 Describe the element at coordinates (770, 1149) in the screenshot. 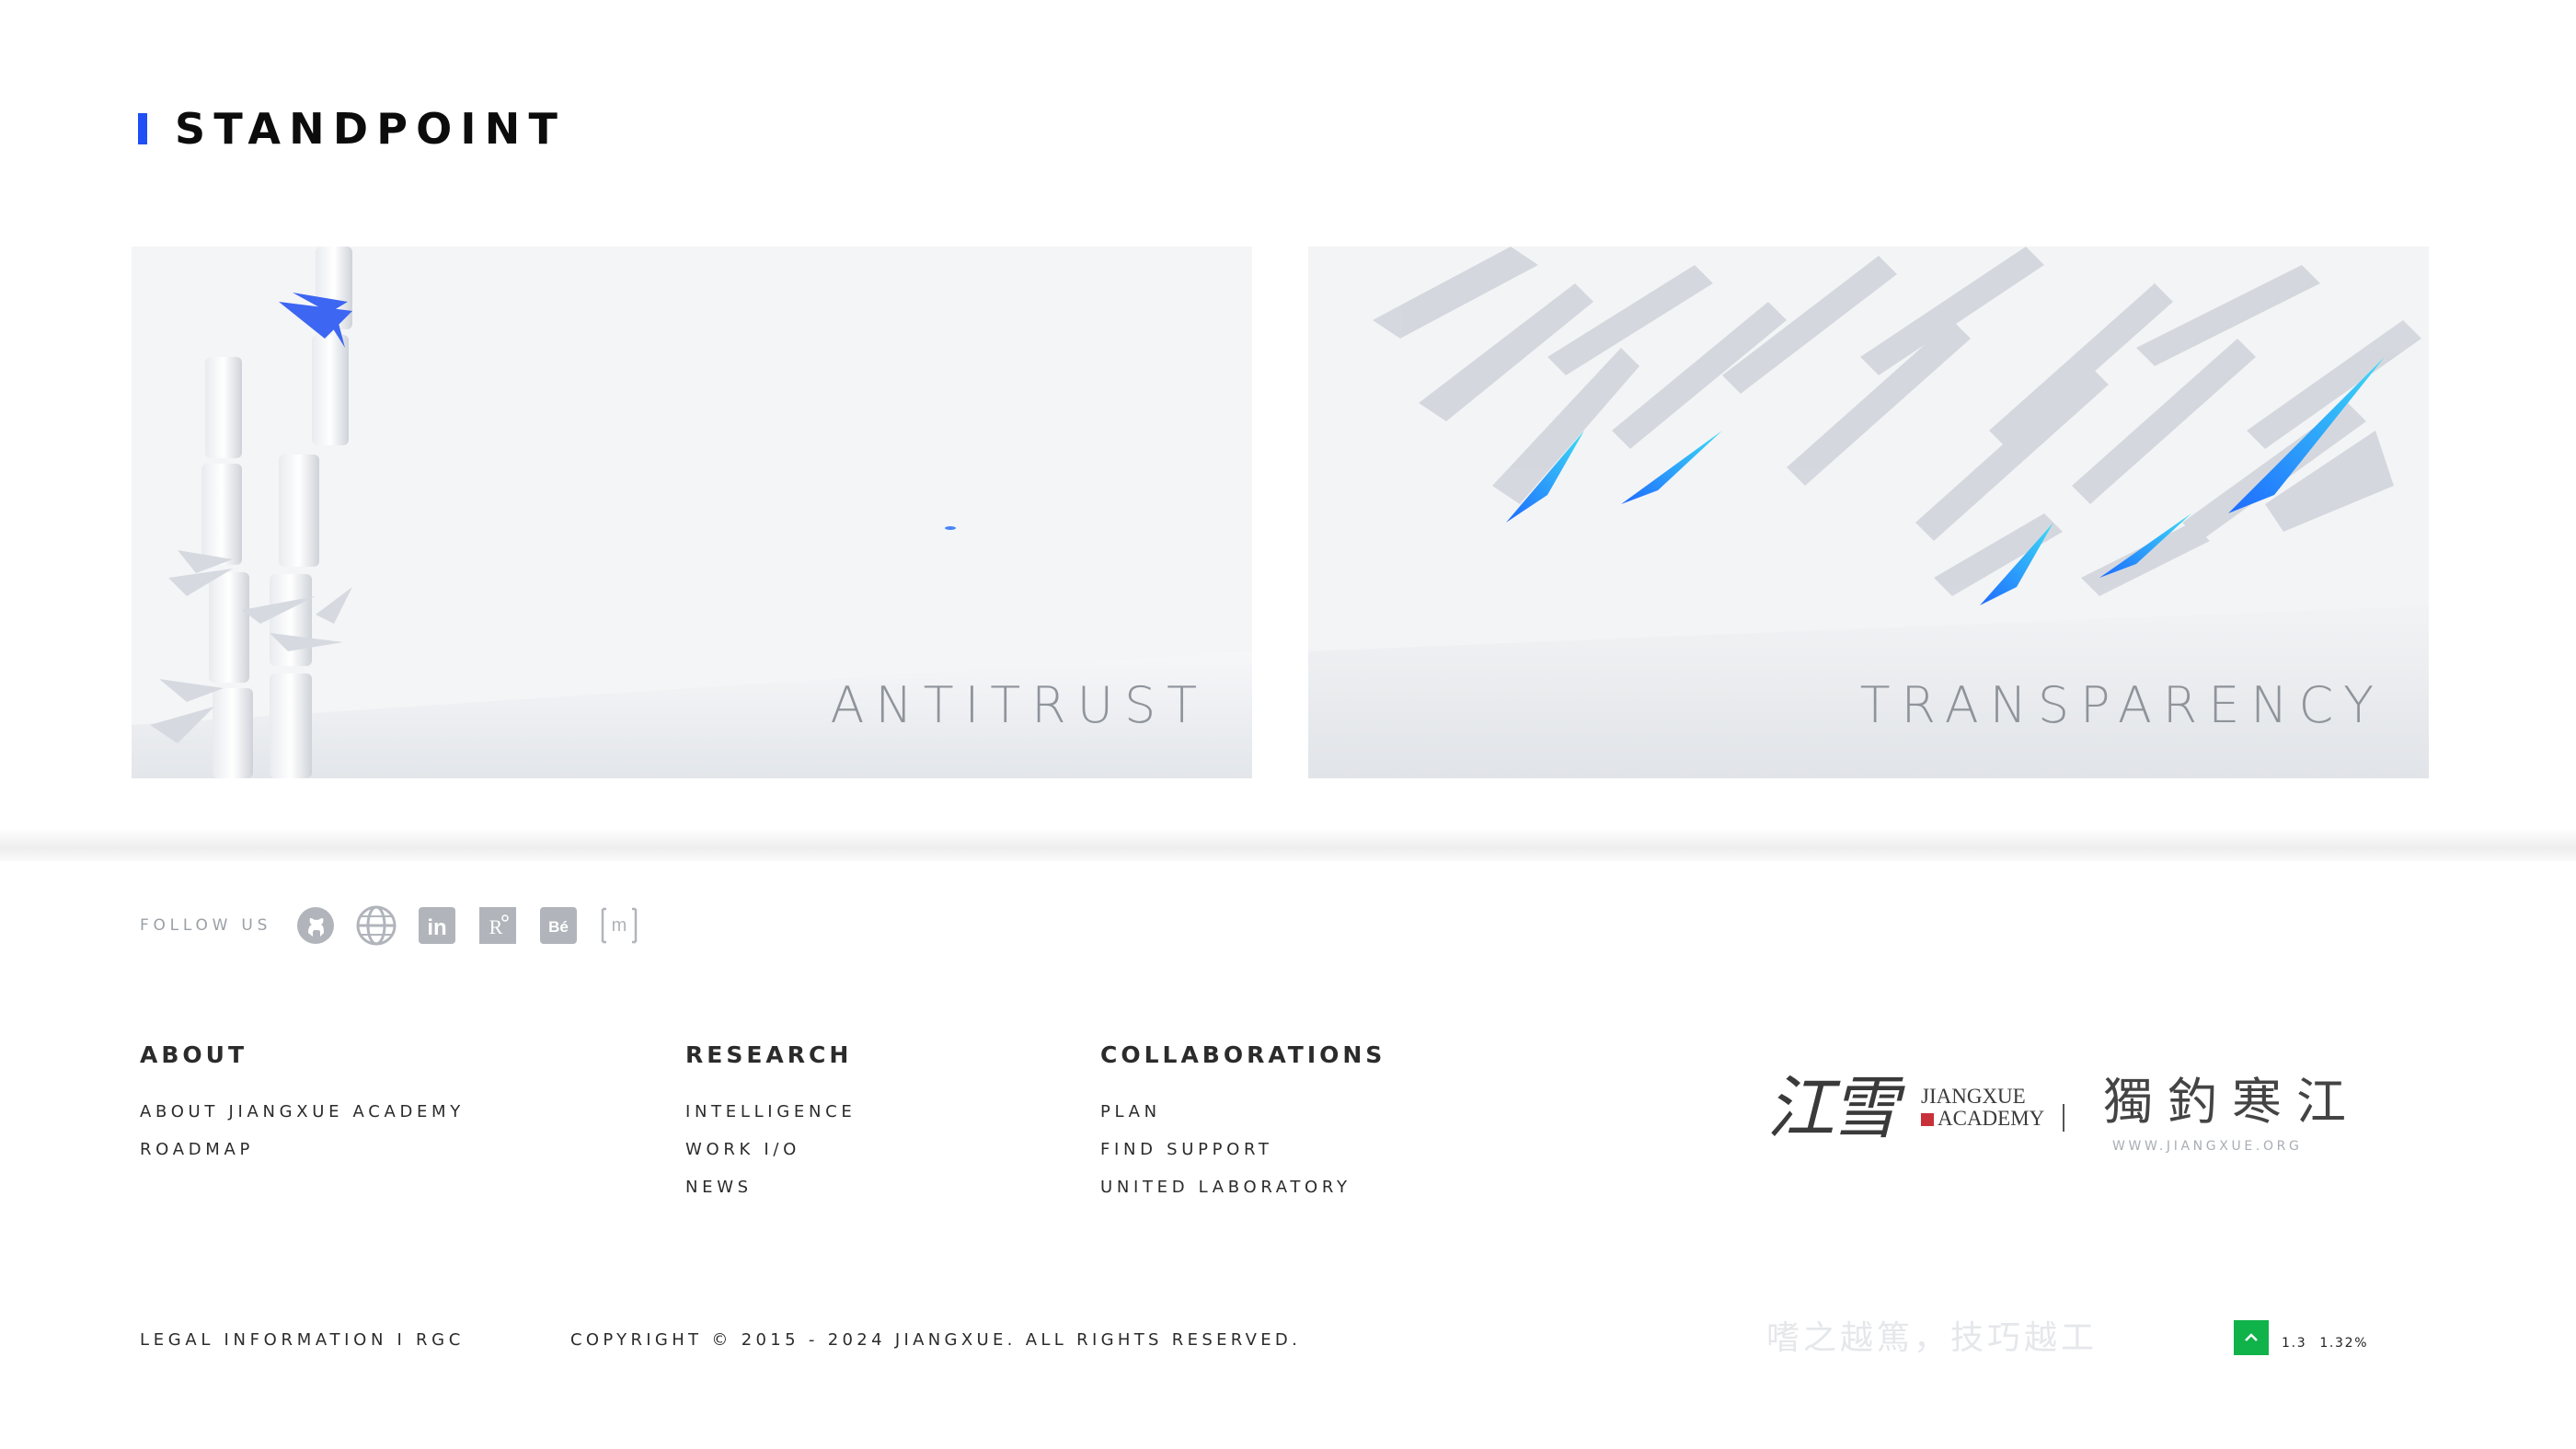

I see `footer-link-work-io: WORK I/O` at that location.